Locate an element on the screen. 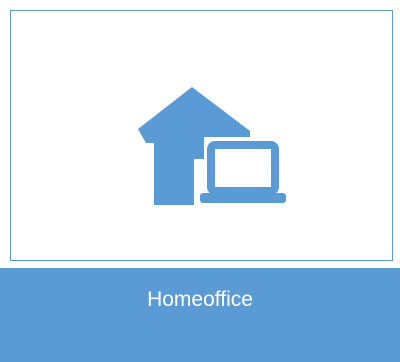 This screenshot has height=362, width=400. house-base is located at coordinates (174, 182).